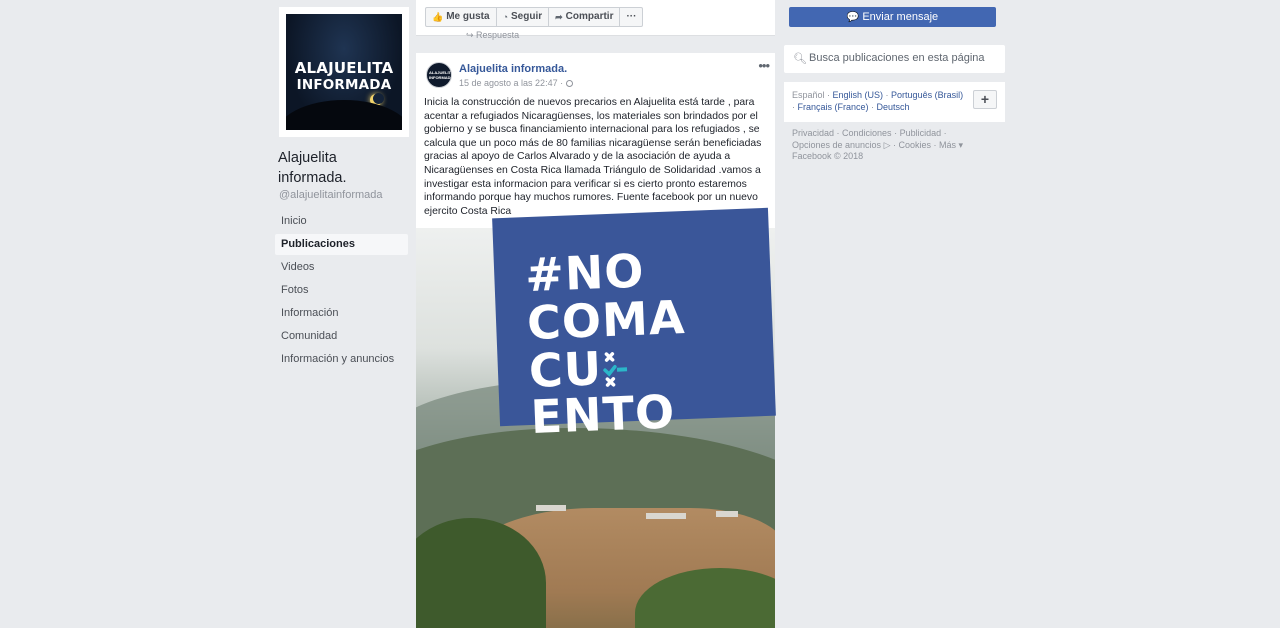  What do you see at coordinates (893, 107) in the screenshot?
I see `language-link-deutsch: Deutsch` at bounding box center [893, 107].